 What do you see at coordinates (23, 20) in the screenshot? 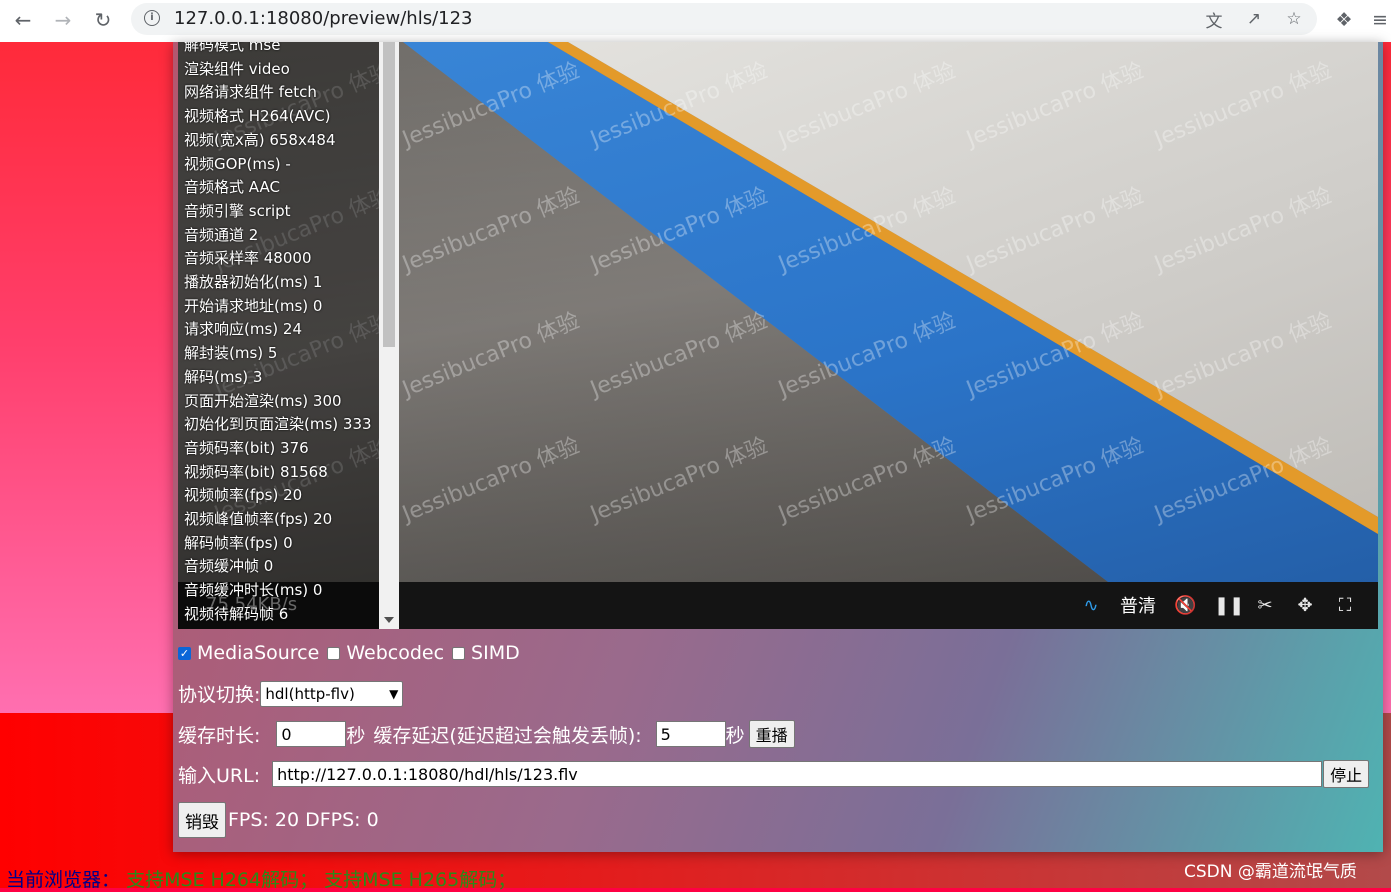
I see `back-icon: ←` at bounding box center [23, 20].